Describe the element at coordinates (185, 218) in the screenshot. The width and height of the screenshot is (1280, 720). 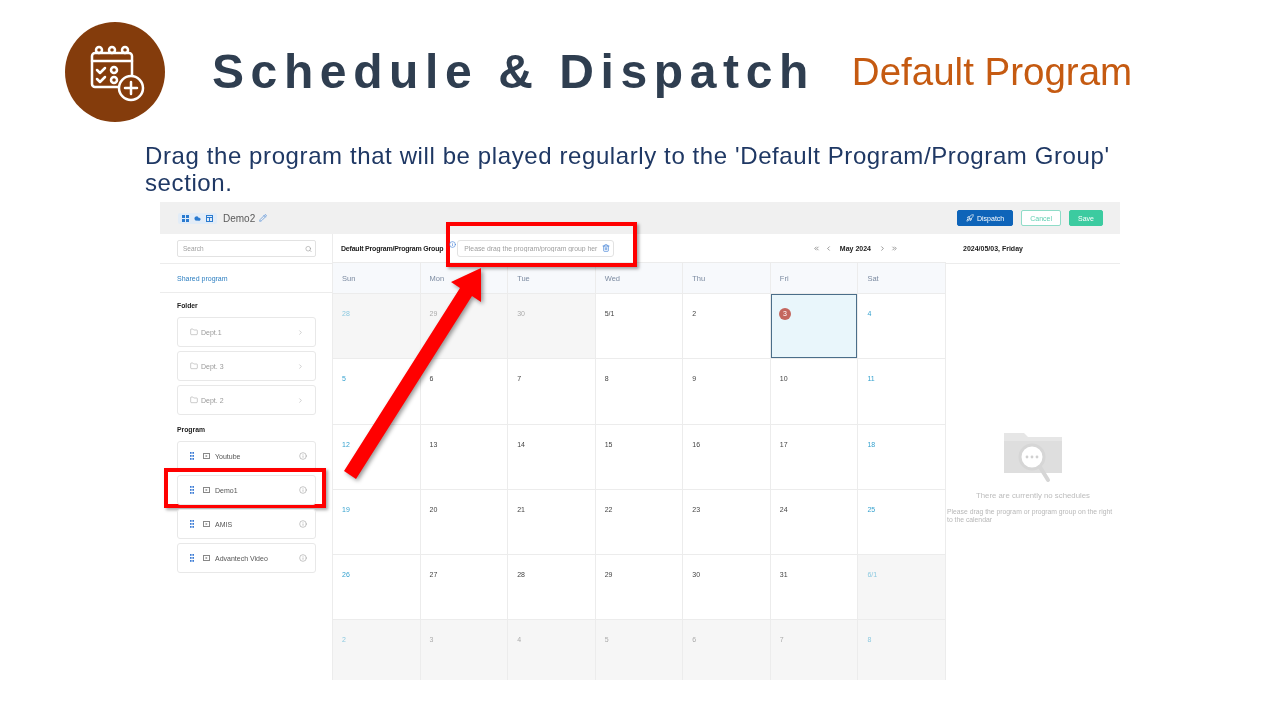
I see `grid-squares-icon` at that location.